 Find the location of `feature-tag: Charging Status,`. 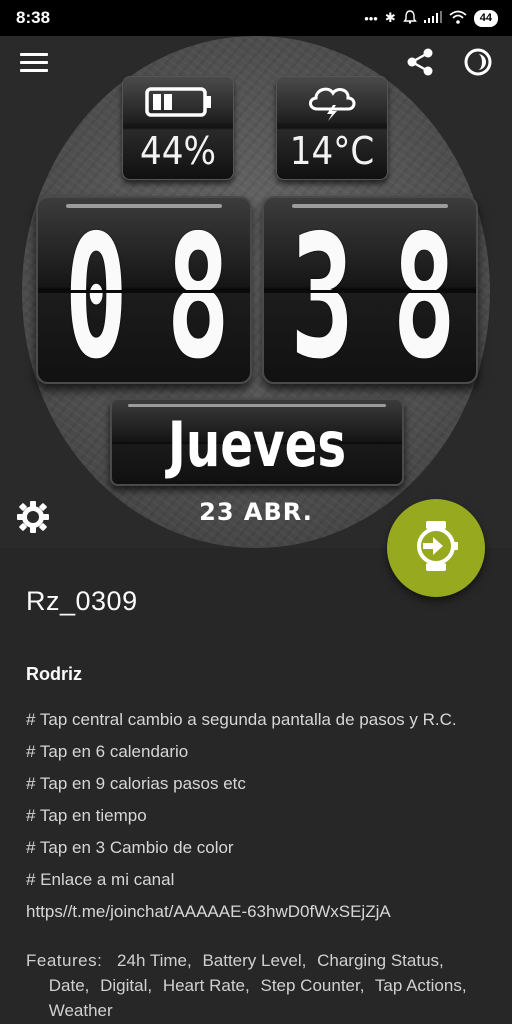

feature-tag: Charging Status, is located at coordinates (380, 960).